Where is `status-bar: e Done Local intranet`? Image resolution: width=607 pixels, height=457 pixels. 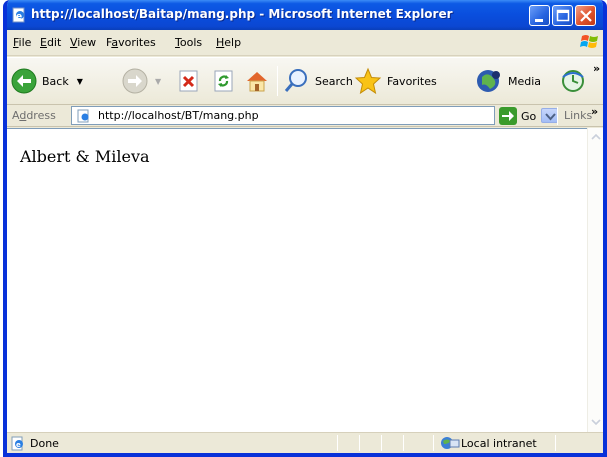 status-bar: e Done Local intranet is located at coordinates (305, 442).